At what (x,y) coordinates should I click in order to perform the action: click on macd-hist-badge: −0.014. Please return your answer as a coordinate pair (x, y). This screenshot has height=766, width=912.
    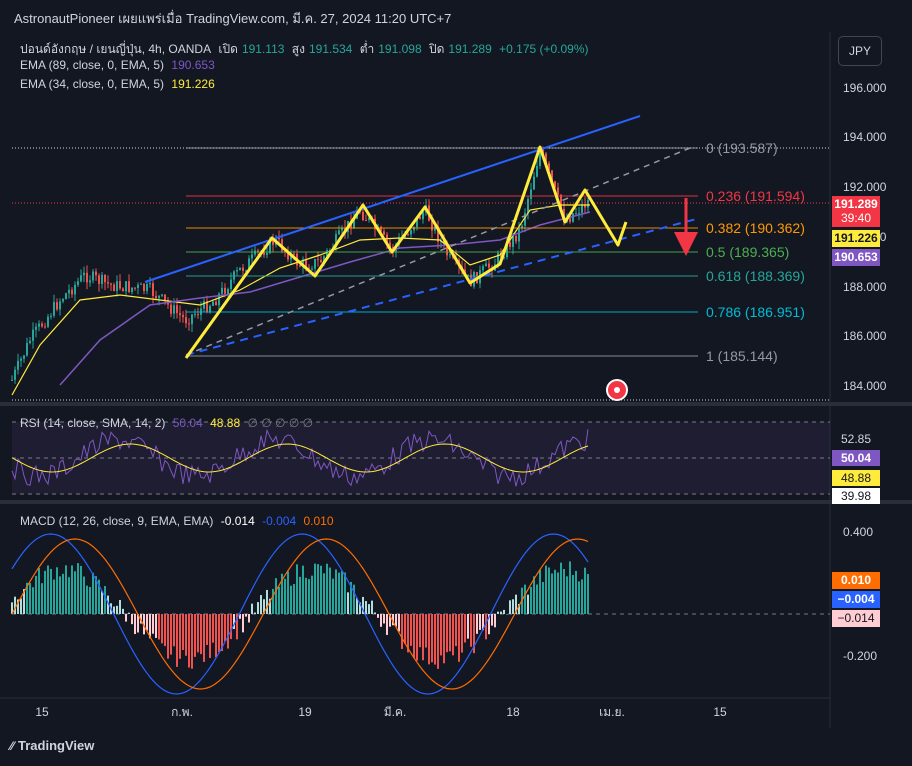
    Looking at the image, I should click on (856, 618).